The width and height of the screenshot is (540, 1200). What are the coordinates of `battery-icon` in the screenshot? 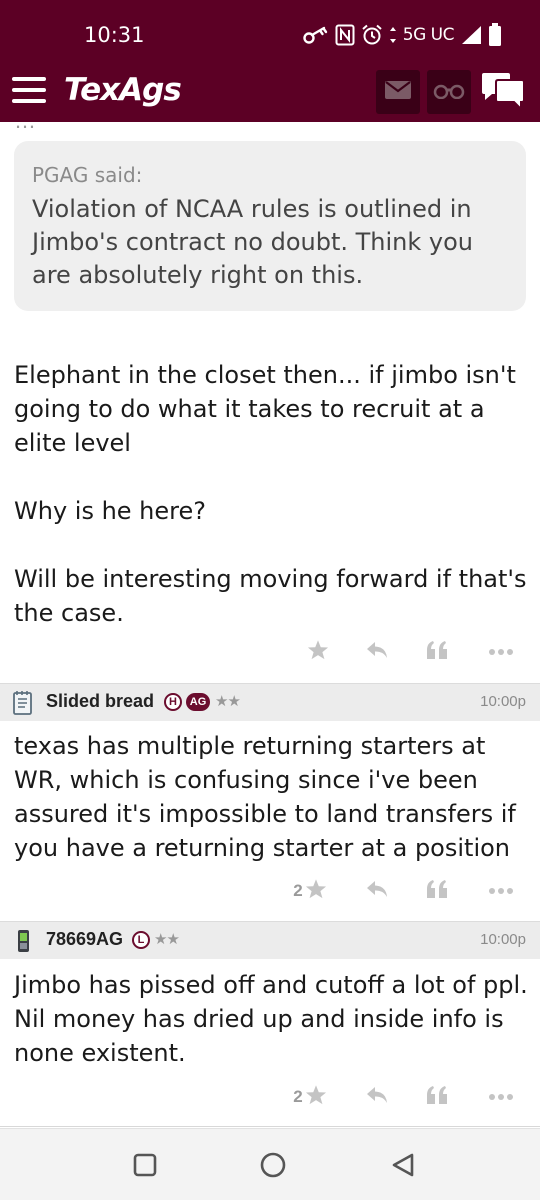 It's located at (495, 35).